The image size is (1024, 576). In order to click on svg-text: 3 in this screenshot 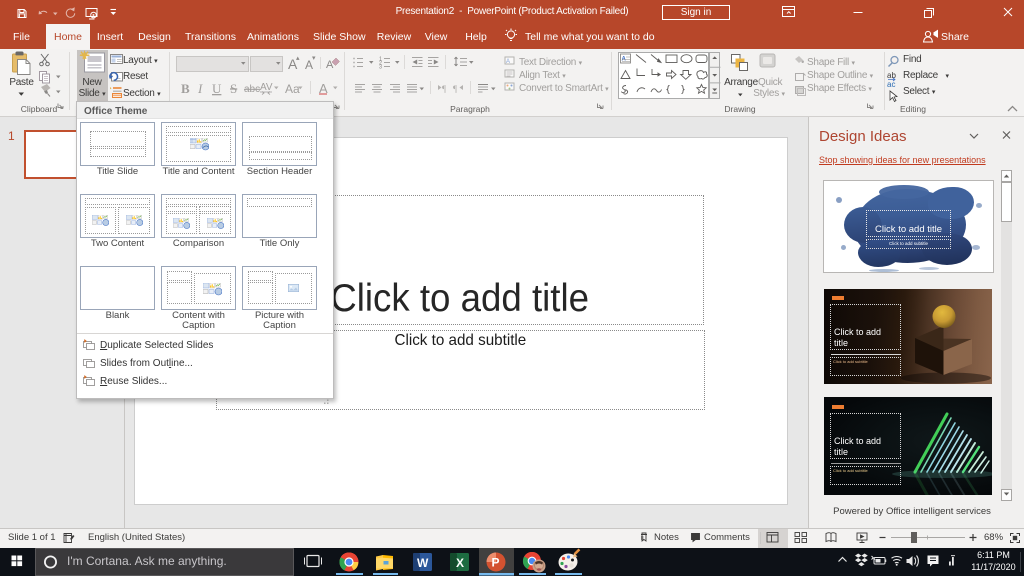, I will do `click(380, 68)`.